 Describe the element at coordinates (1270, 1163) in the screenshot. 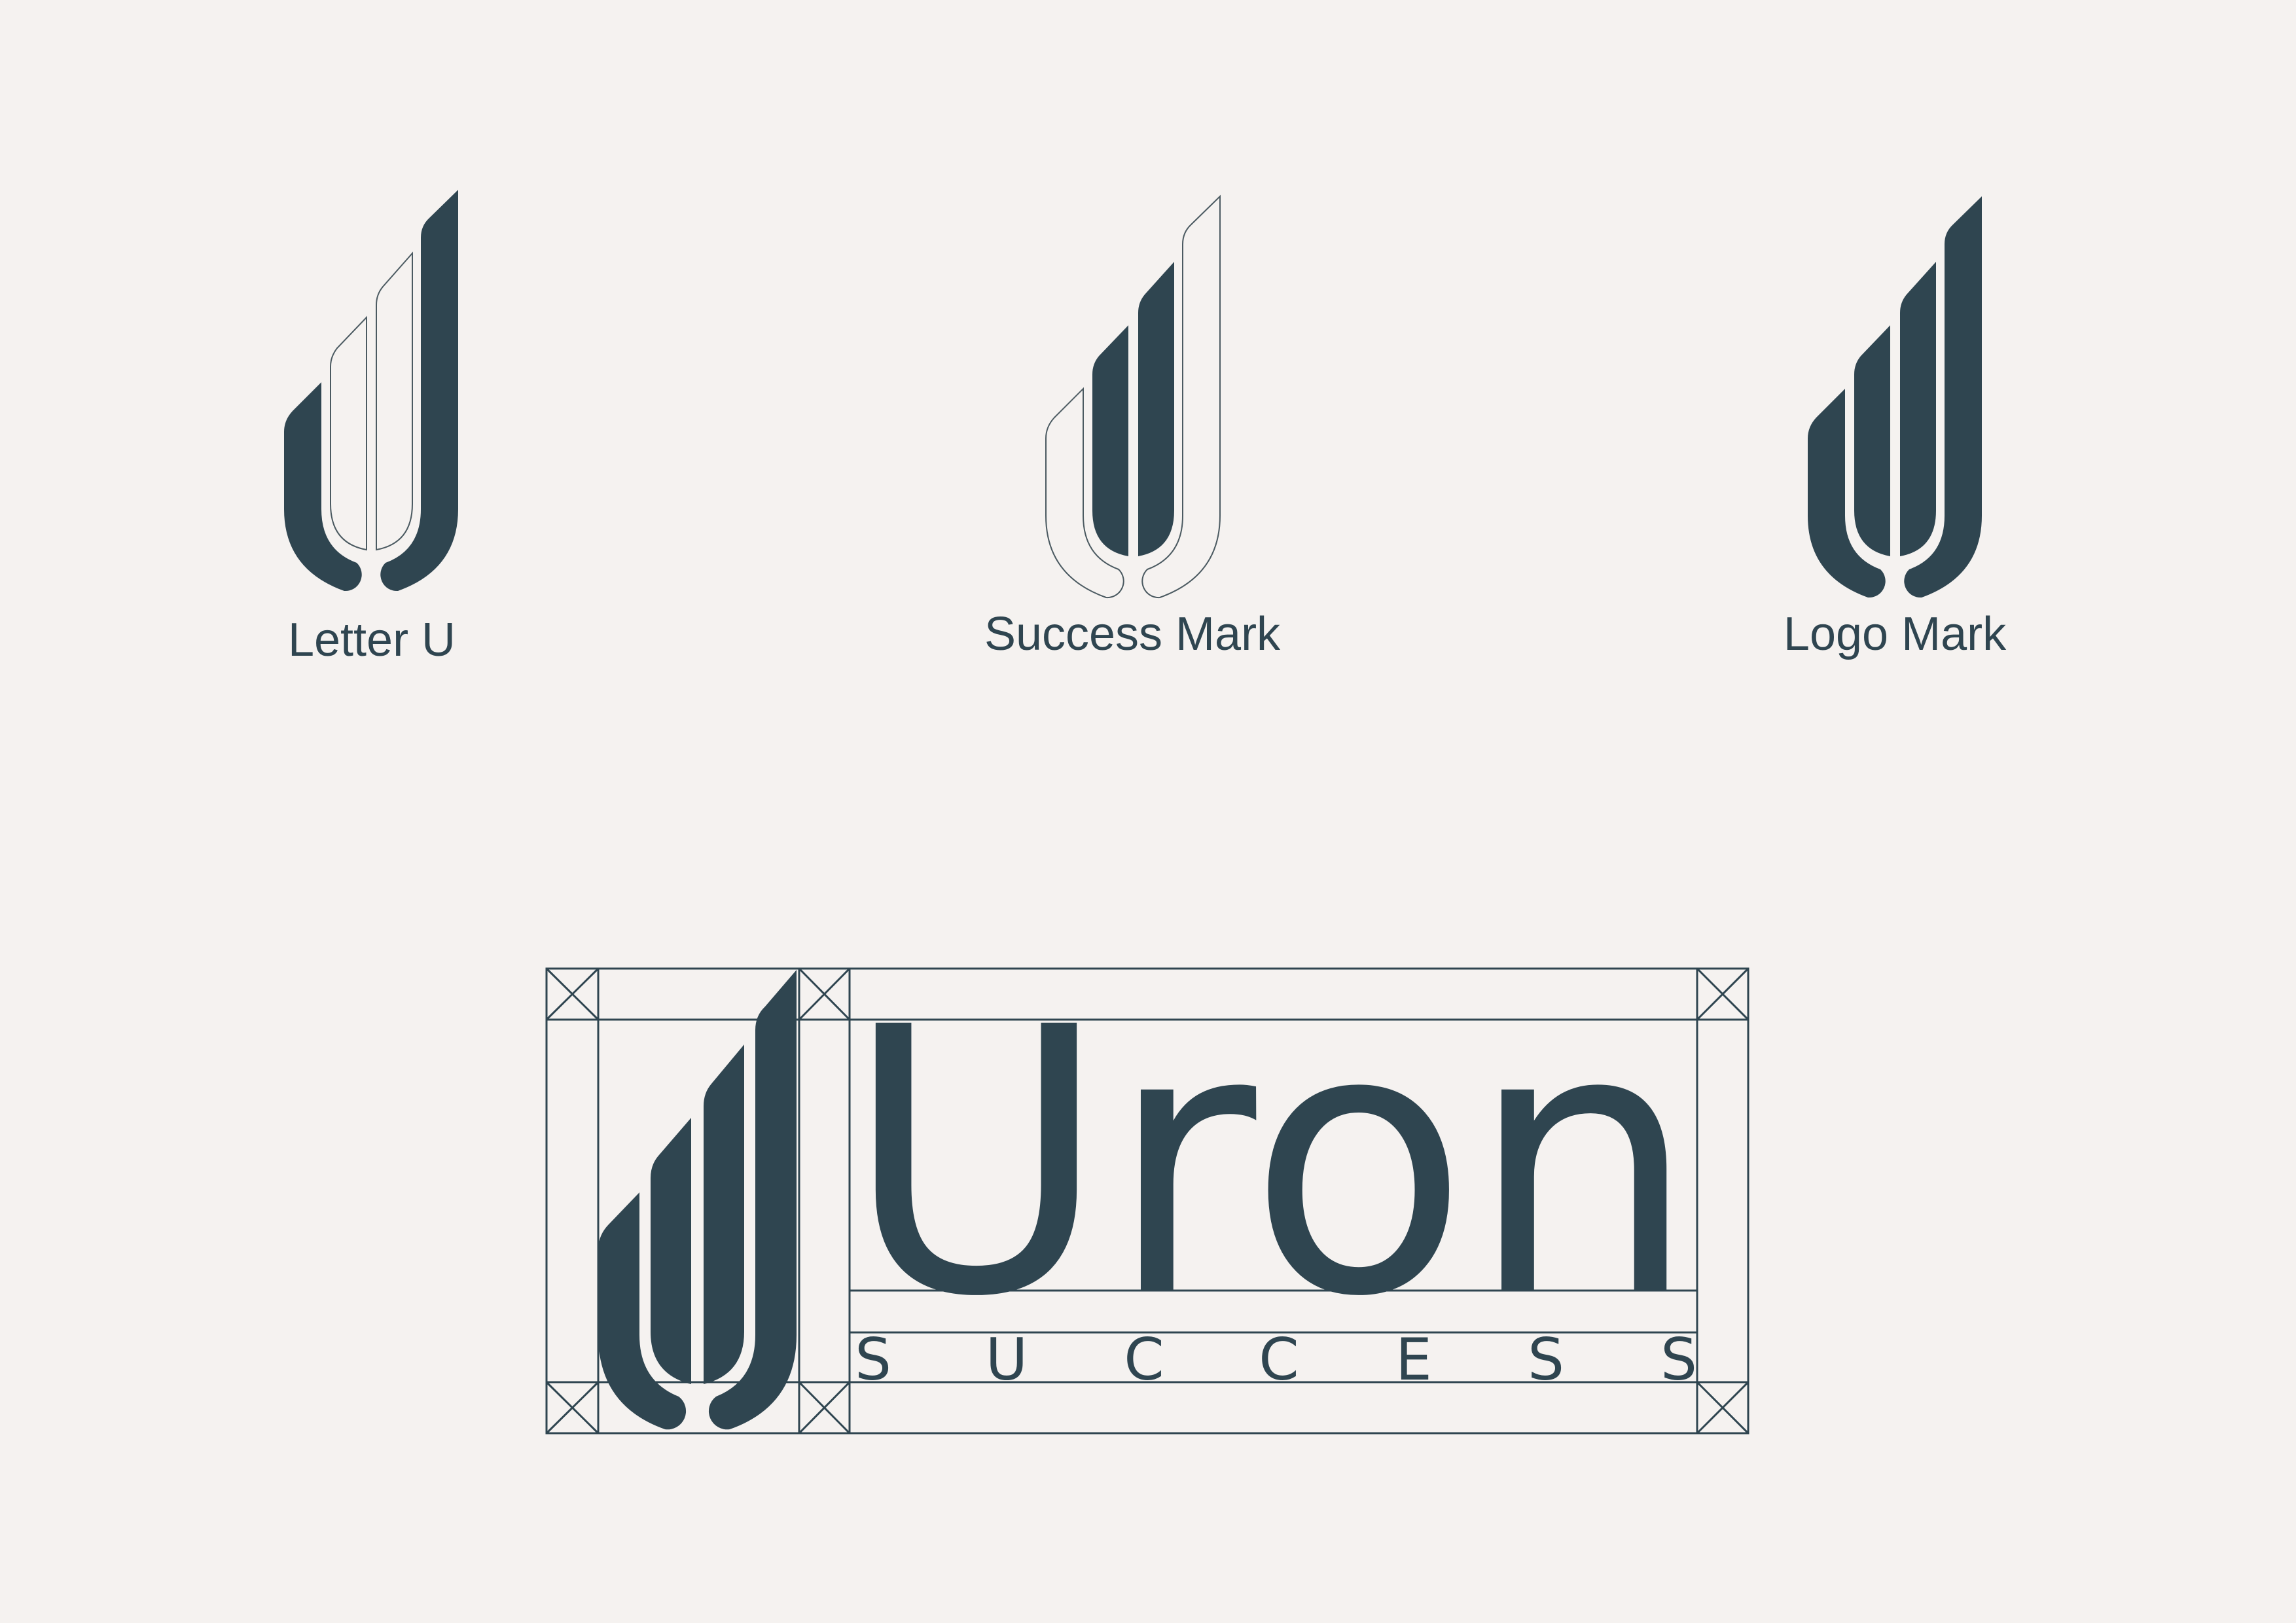

I see `wordmark-text: Uron` at that location.